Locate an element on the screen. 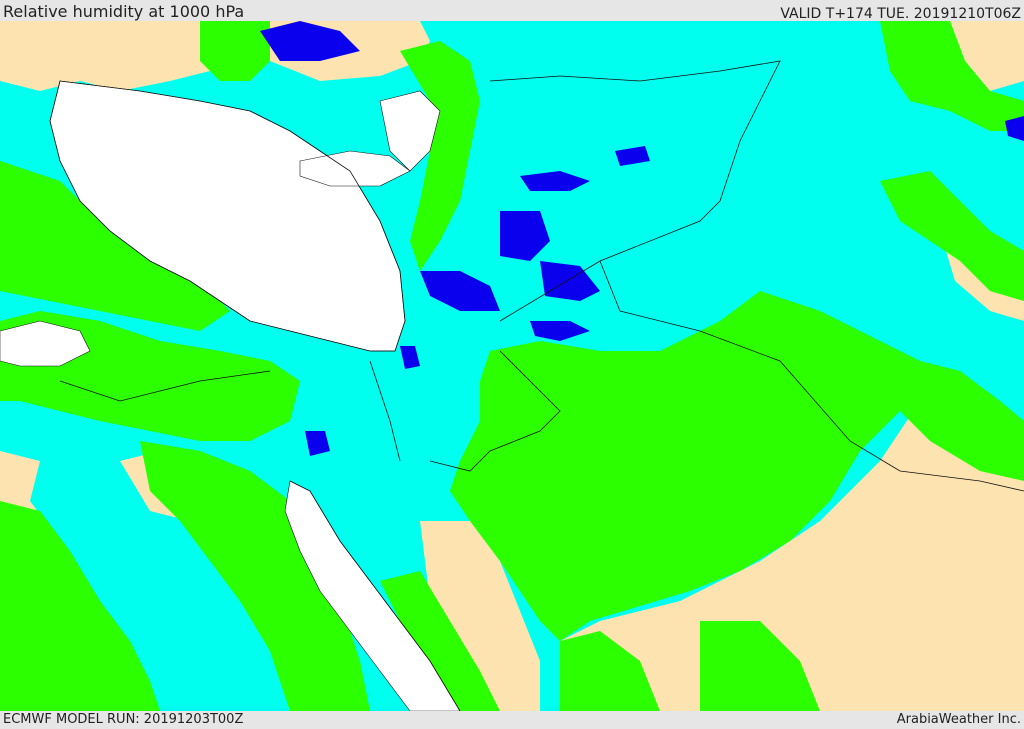  credit-label: ArabiaWeather Inc. is located at coordinates (958, 719).